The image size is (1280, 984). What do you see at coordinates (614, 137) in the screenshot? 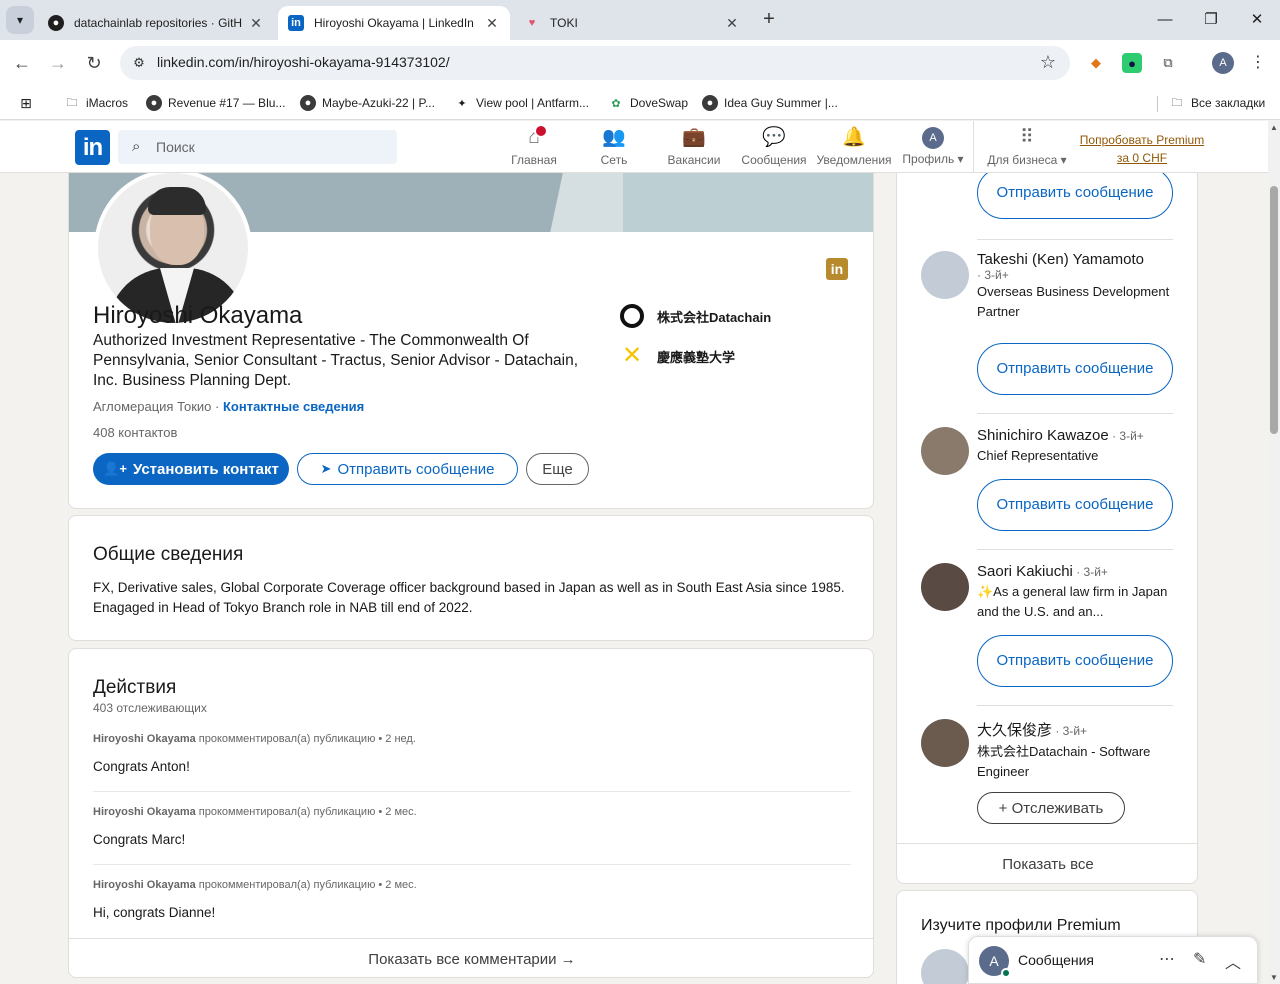
I see `people-icon: 👥` at bounding box center [614, 137].